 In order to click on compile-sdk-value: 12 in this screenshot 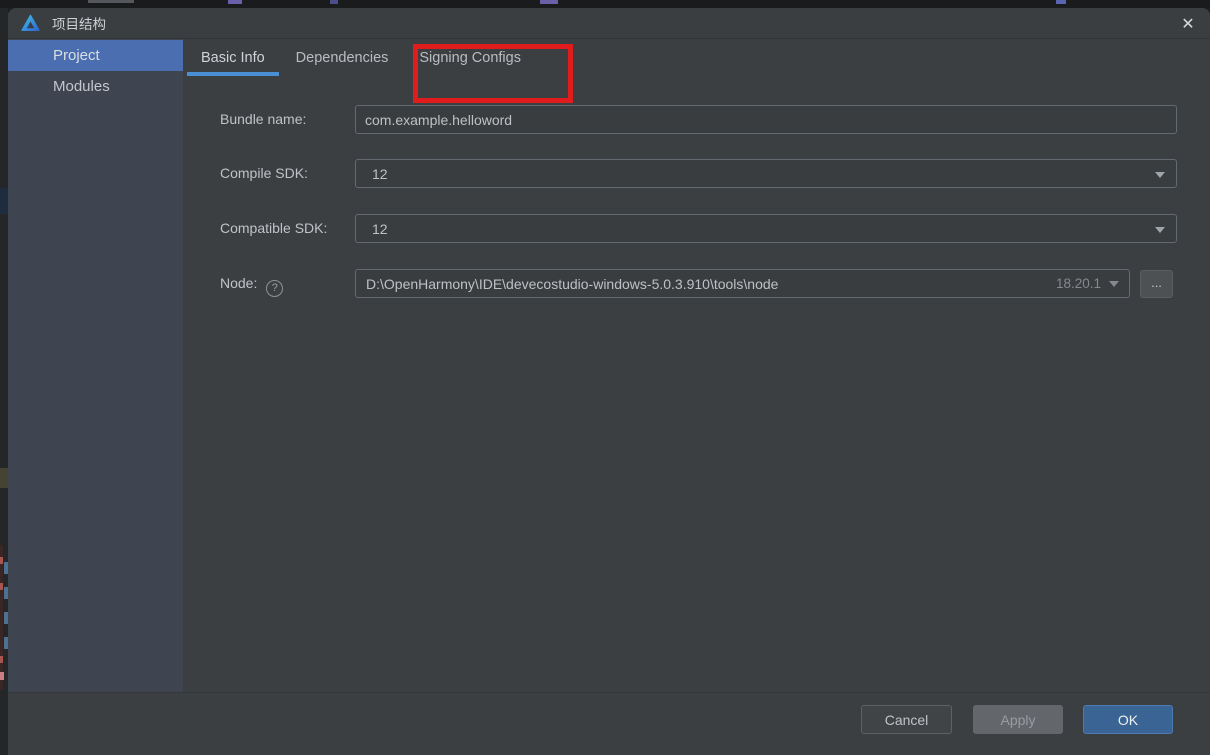, I will do `click(380, 173)`.